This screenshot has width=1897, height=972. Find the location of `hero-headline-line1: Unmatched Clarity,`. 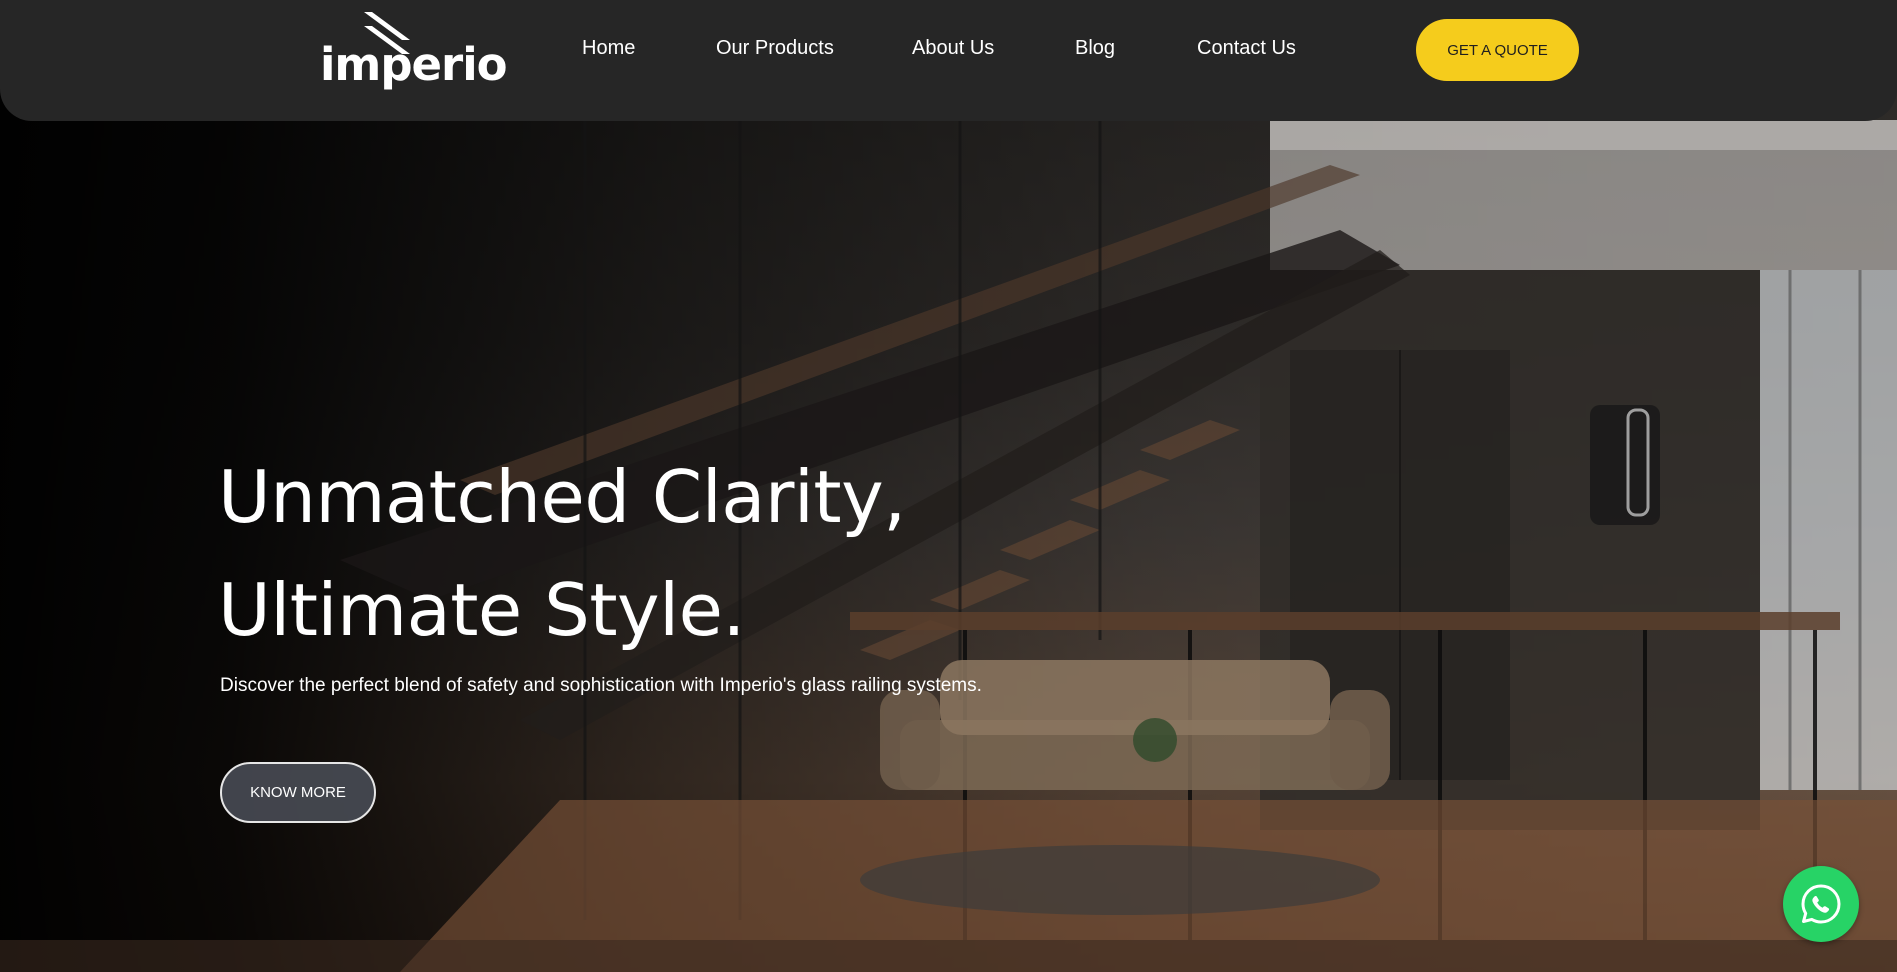

hero-headline-line1: Unmatched Clarity, is located at coordinates (562, 497).